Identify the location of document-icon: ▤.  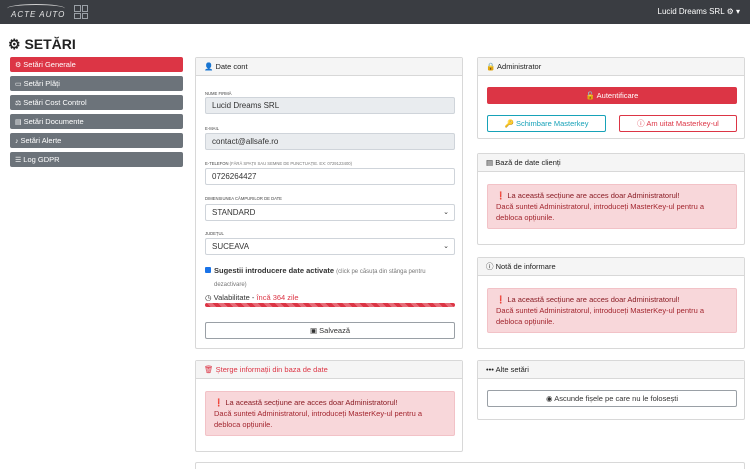
(18, 122).